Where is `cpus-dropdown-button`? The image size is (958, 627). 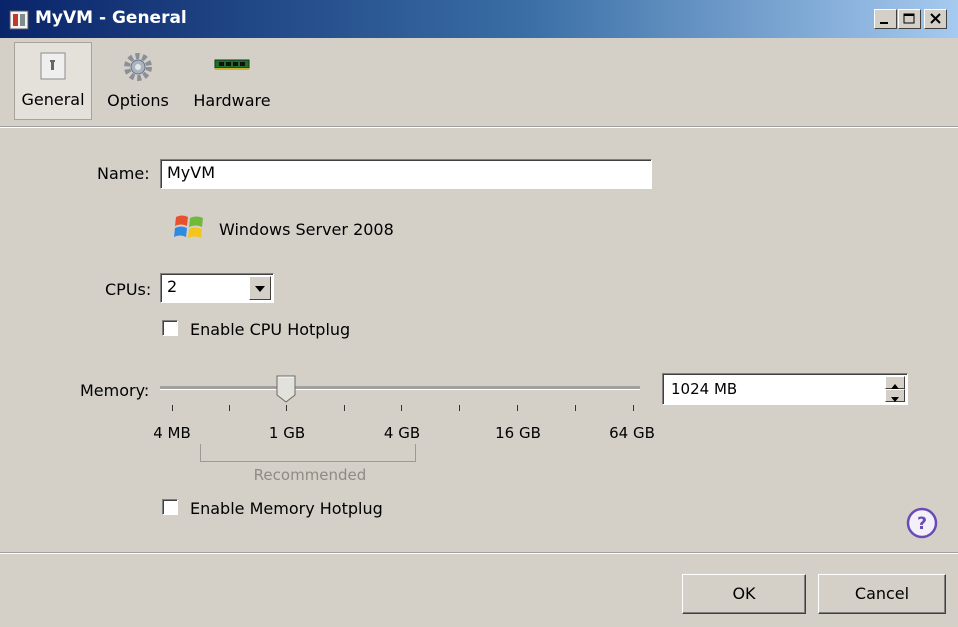 cpus-dropdown-button is located at coordinates (260, 288).